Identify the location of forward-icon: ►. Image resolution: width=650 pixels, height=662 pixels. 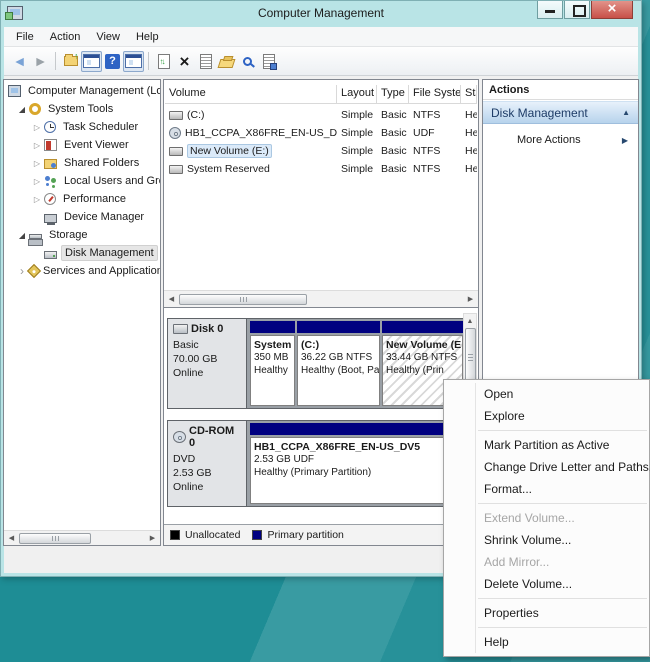
(40, 61).